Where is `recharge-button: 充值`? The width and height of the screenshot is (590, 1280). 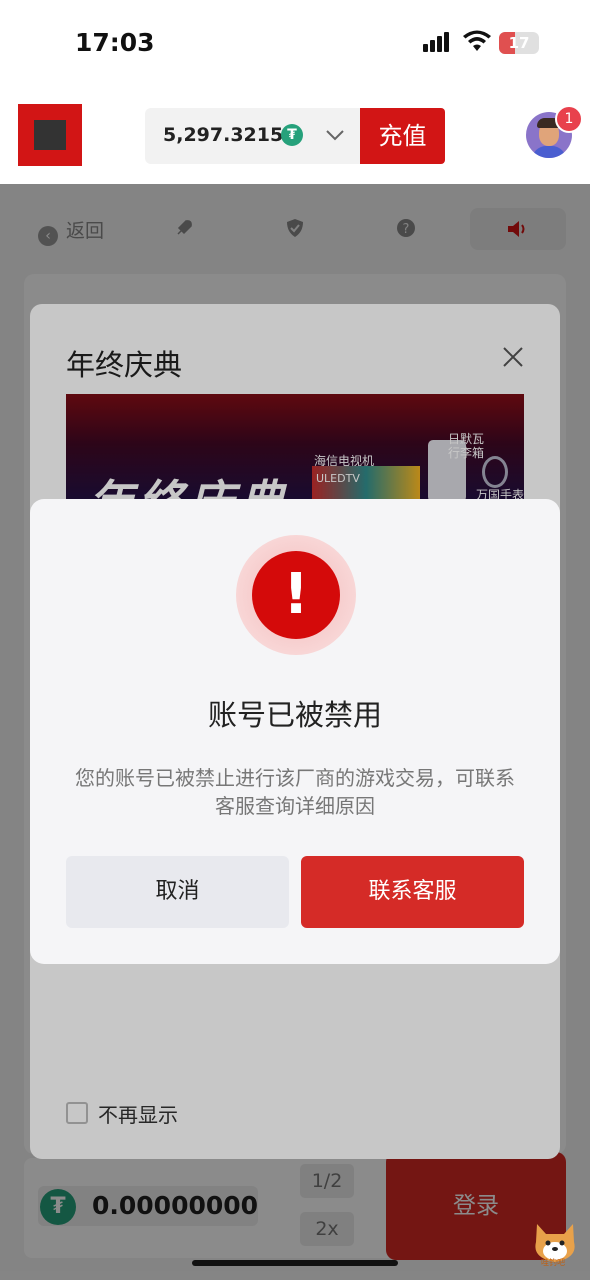
recharge-button: 充值 is located at coordinates (402, 136).